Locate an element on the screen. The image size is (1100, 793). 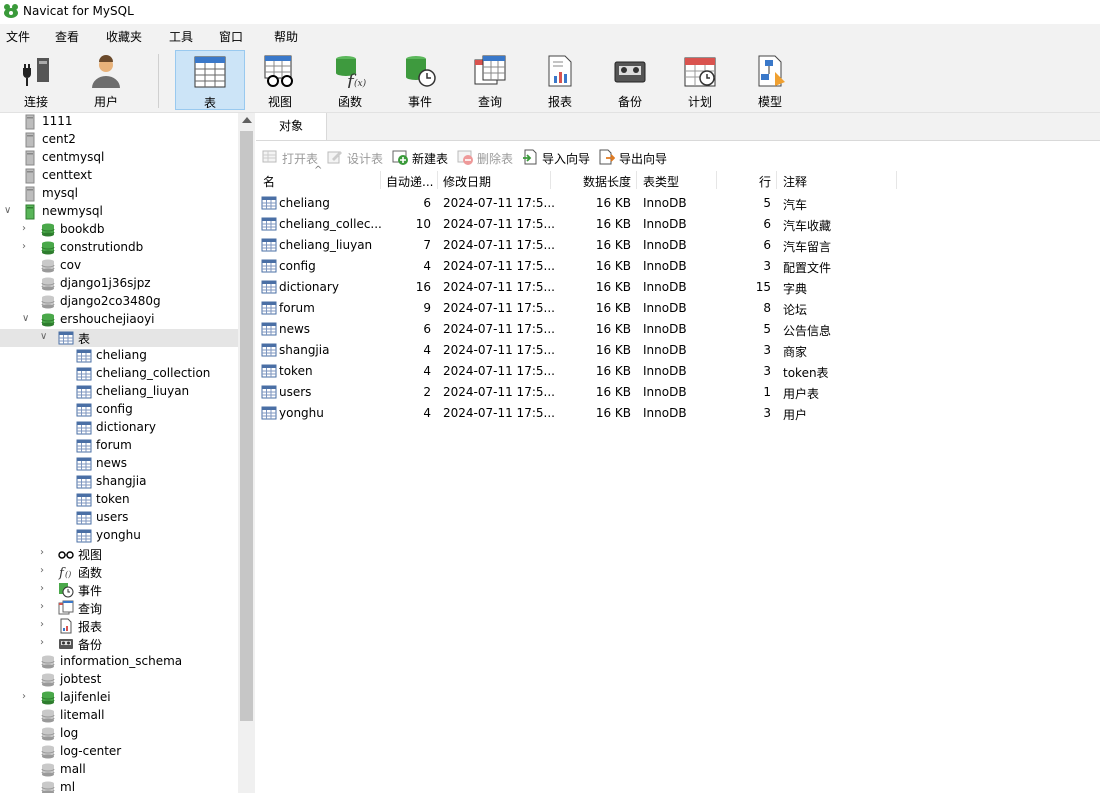
menu-favorites: 收藏夹 is located at coordinates (124, 36).